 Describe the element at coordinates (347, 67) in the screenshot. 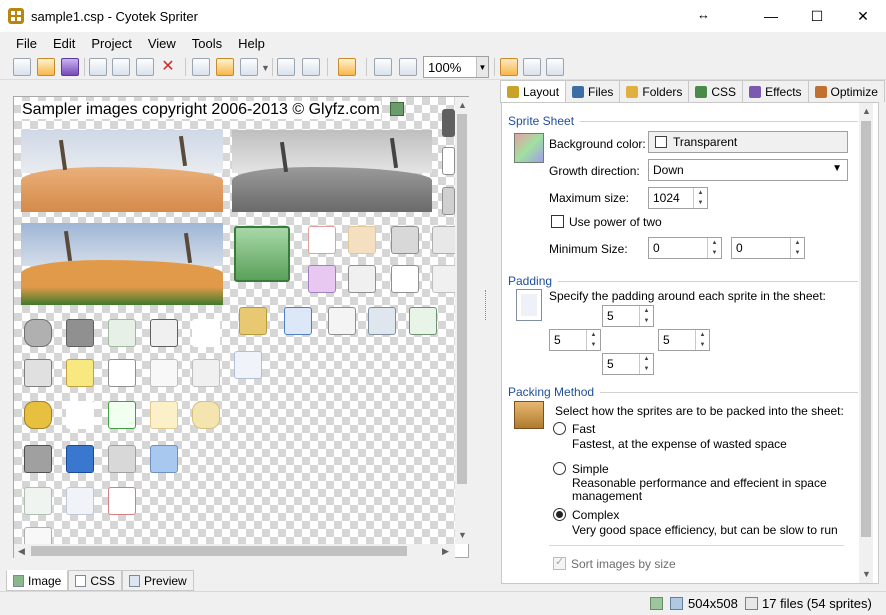

I see `generate-sheet-icon` at that location.